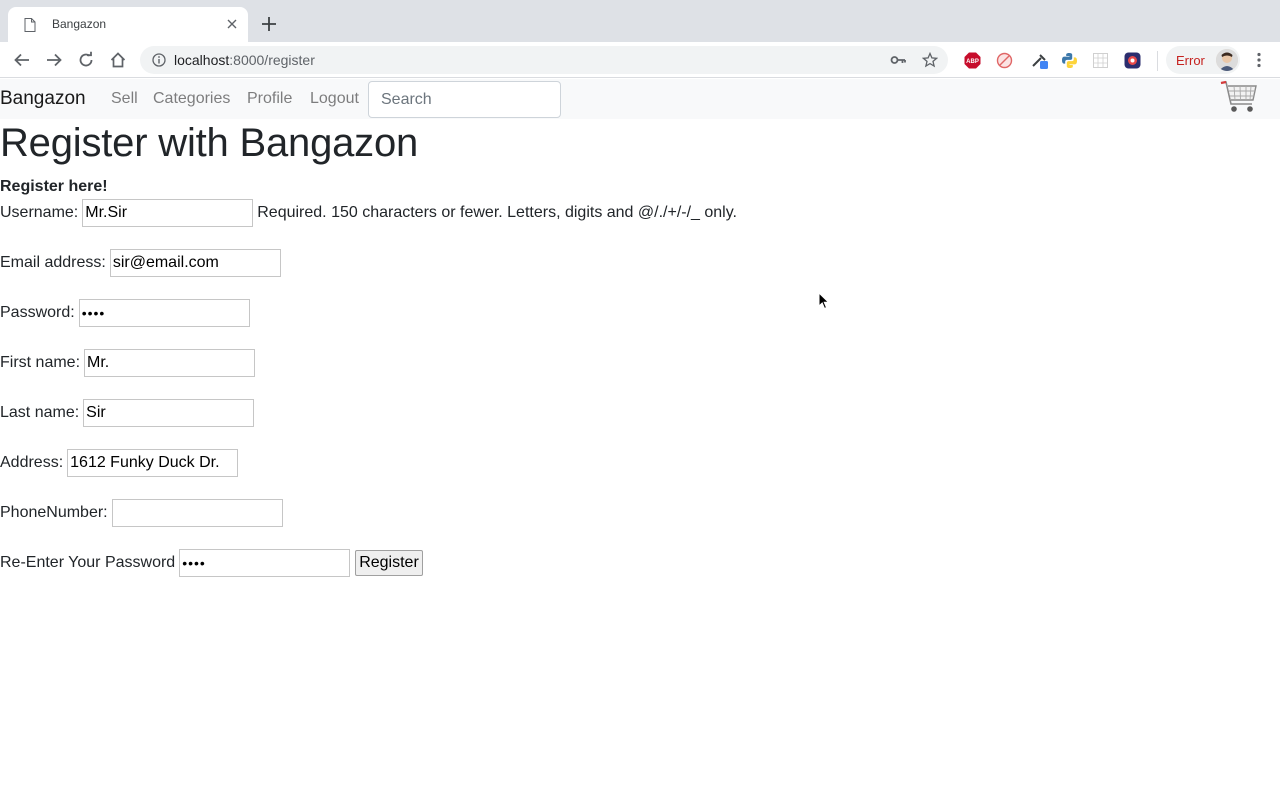 The image size is (1280, 800). I want to click on site-navbar: Bangazon Sell Categories Profile Logout, so click(640, 99).